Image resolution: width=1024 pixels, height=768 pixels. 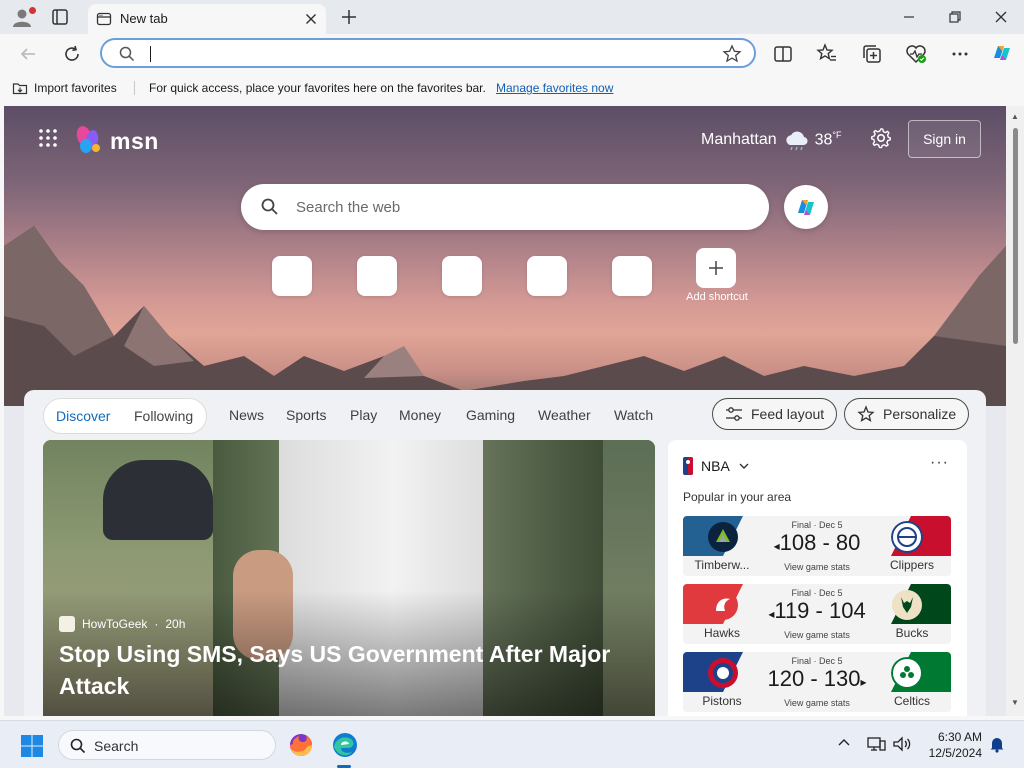 I want to click on restore-icon, so click(x=955, y=17).